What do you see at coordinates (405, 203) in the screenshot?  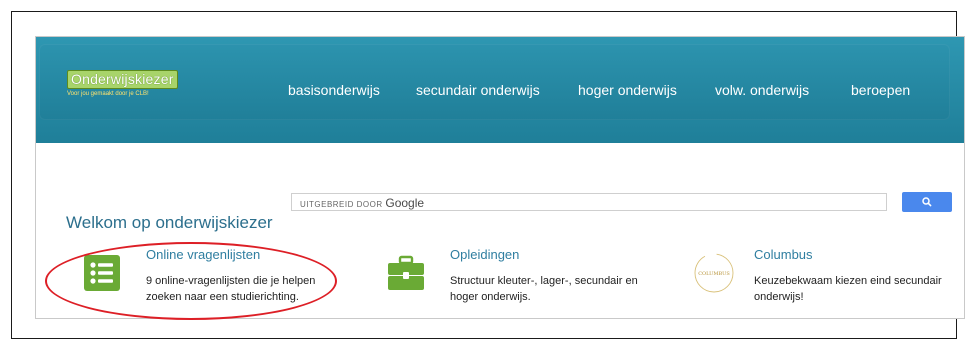 I see `search-brand-name: Google` at bounding box center [405, 203].